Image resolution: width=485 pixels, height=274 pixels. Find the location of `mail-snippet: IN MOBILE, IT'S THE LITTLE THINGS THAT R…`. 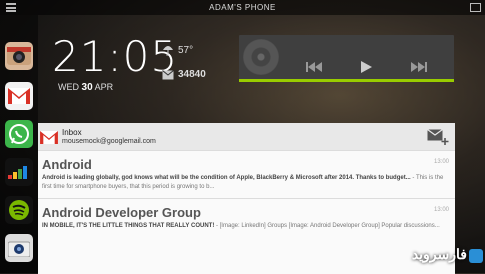

mail-snippet: IN MOBILE, IT'S THE LITTLE THINGS THAT R… is located at coordinates (244, 226).